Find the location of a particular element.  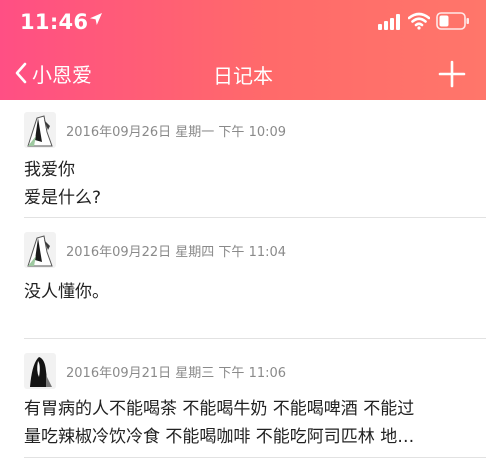

entry-date: 2016年09月21日 星期三 下午 11:06 is located at coordinates (176, 373).